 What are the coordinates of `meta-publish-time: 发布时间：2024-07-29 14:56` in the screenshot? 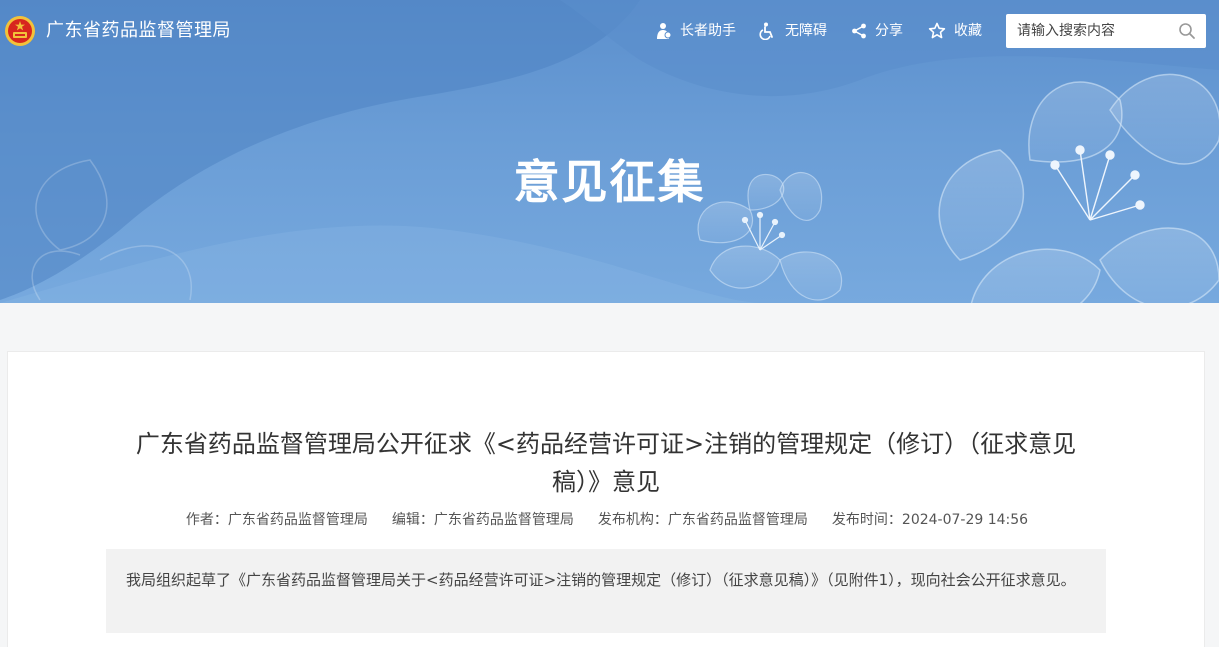 It's located at (930, 520).